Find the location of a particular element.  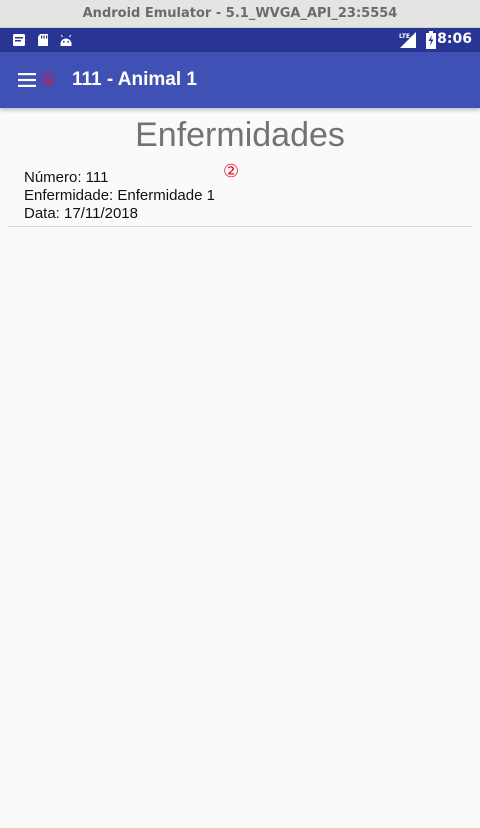

lte-signal-icon: LTE is located at coordinates (407, 40).